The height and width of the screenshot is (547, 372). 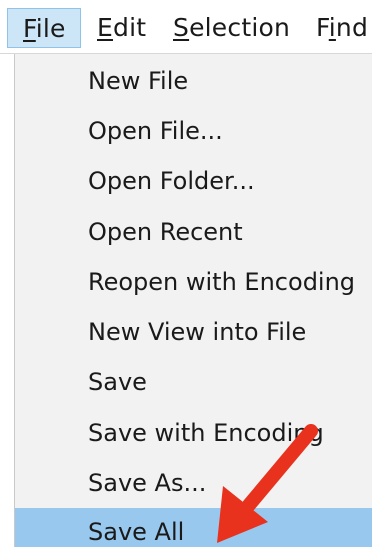 What do you see at coordinates (181, 27) in the screenshot?
I see `menu-selection-mnemonic: S` at bounding box center [181, 27].